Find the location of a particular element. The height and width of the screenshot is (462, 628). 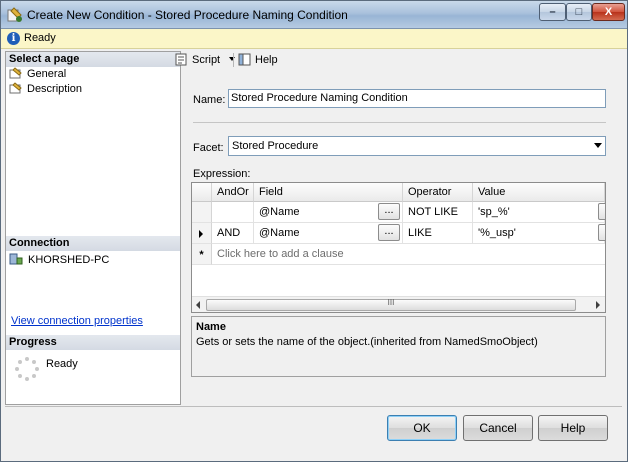

maximize-button: □ is located at coordinates (579, 12).